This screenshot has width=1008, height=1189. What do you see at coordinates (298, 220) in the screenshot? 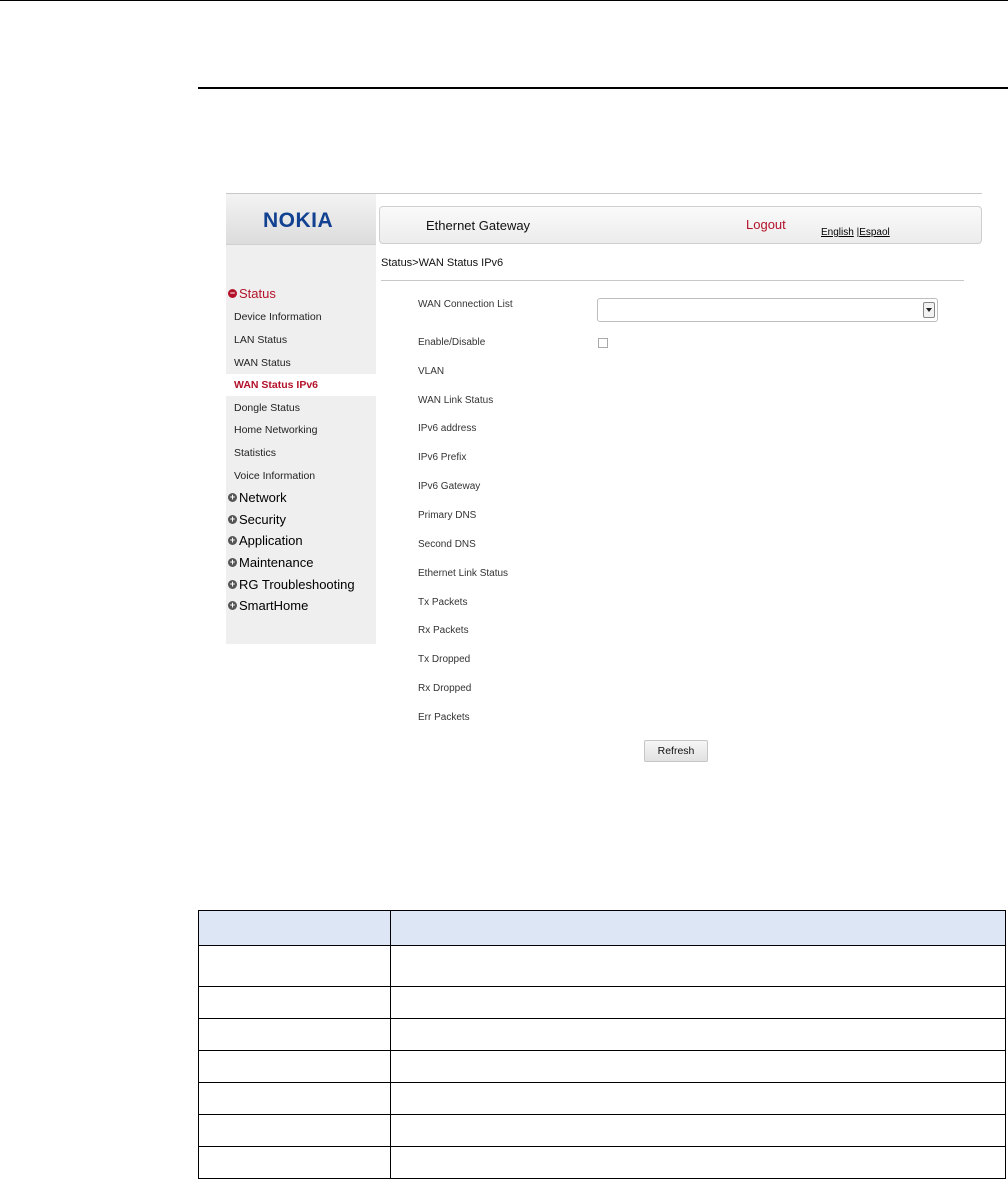
I see `nokia-logo: NOKIA` at bounding box center [298, 220].